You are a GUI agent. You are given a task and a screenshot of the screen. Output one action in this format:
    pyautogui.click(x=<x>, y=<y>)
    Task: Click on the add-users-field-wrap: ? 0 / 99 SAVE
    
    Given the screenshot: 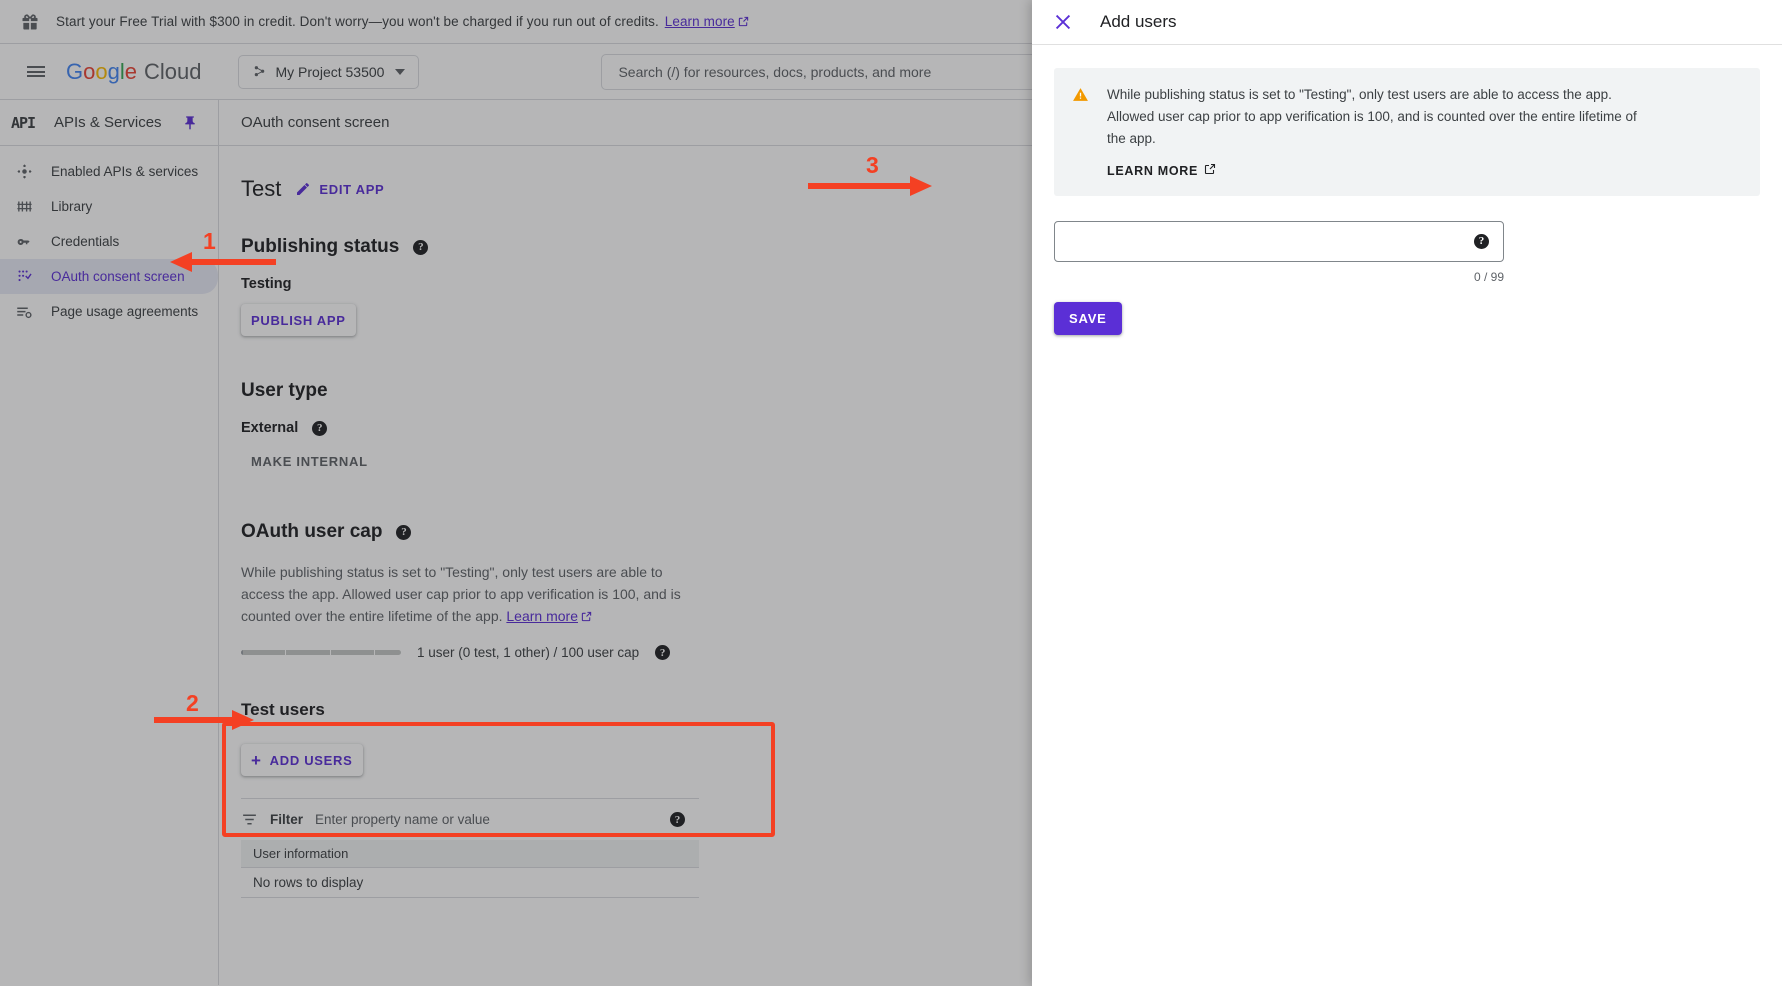 What is the action you would take?
    pyautogui.click(x=1279, y=277)
    